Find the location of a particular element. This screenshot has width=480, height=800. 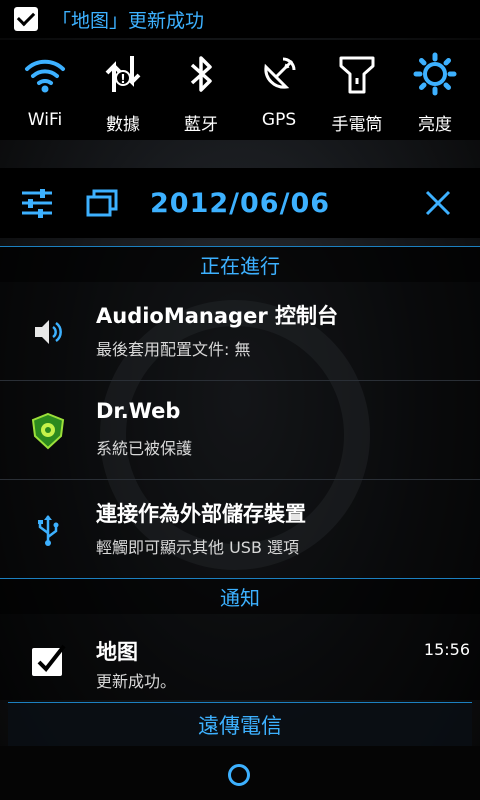

toggle-flashlight: 手電筒 is located at coordinates (357, 90).